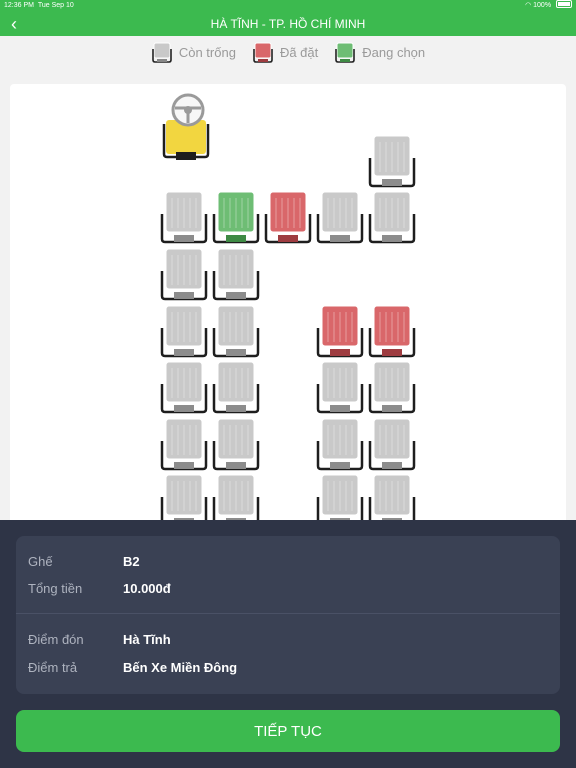 Image resolution: width=576 pixels, height=768 pixels. What do you see at coordinates (236, 331) in the screenshot?
I see `seat-r4-c2` at bounding box center [236, 331].